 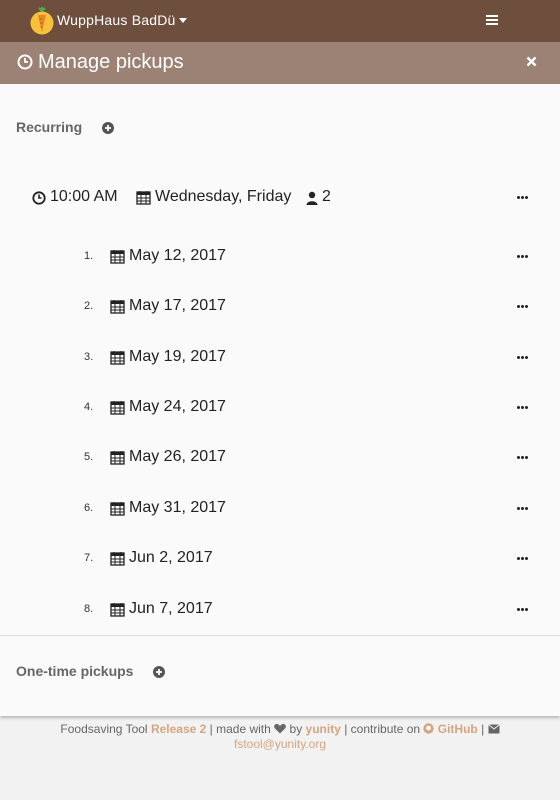 What do you see at coordinates (382, 729) in the screenshot?
I see `footer-contribute: | contribute on` at bounding box center [382, 729].